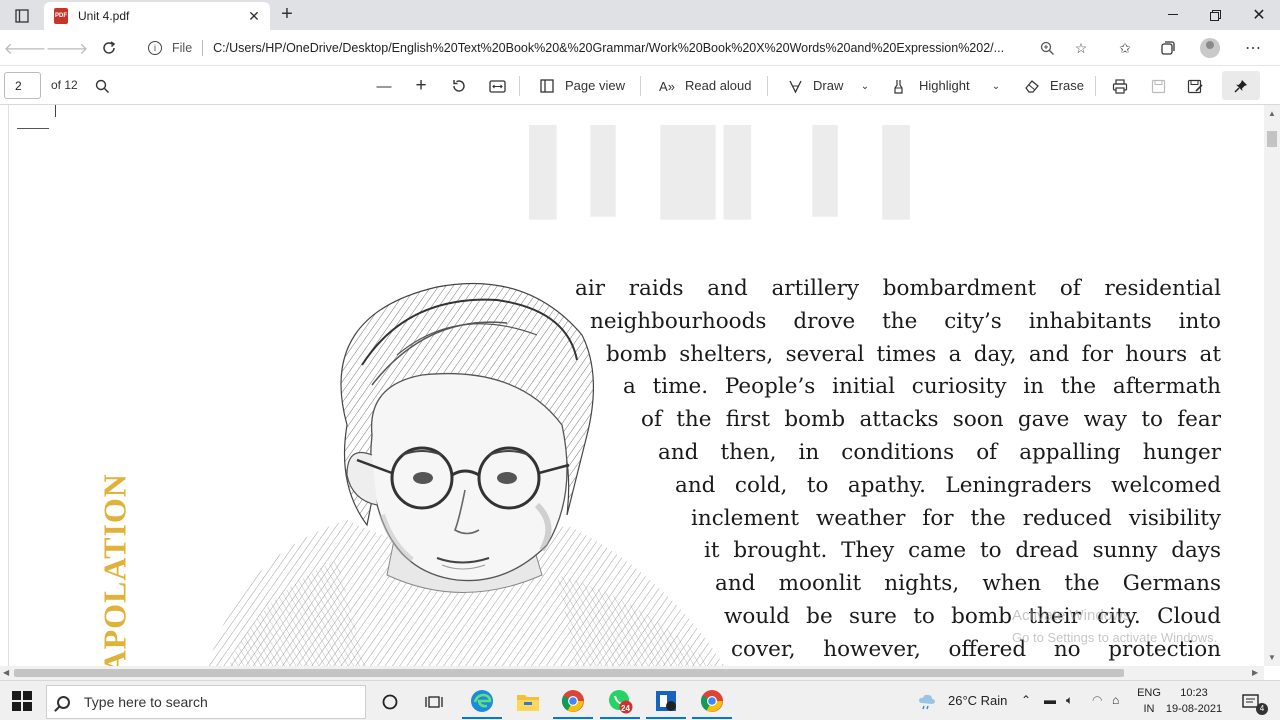 This screenshot has width=1280, height=720. I want to click on file-explorer-icon, so click(528, 702).